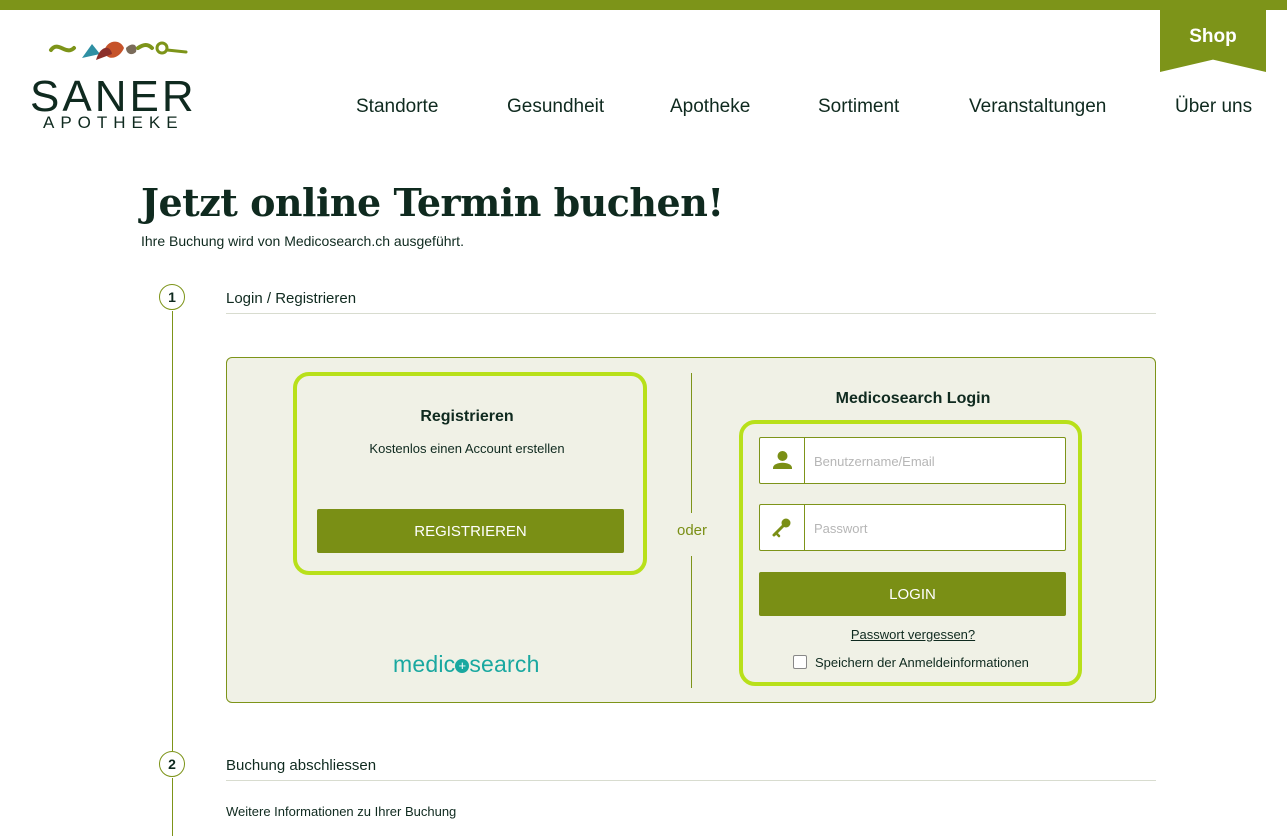 This screenshot has width=1287, height=836. Describe the element at coordinates (710, 107) in the screenshot. I see `nav-item-apotheke: Apotheke` at that location.